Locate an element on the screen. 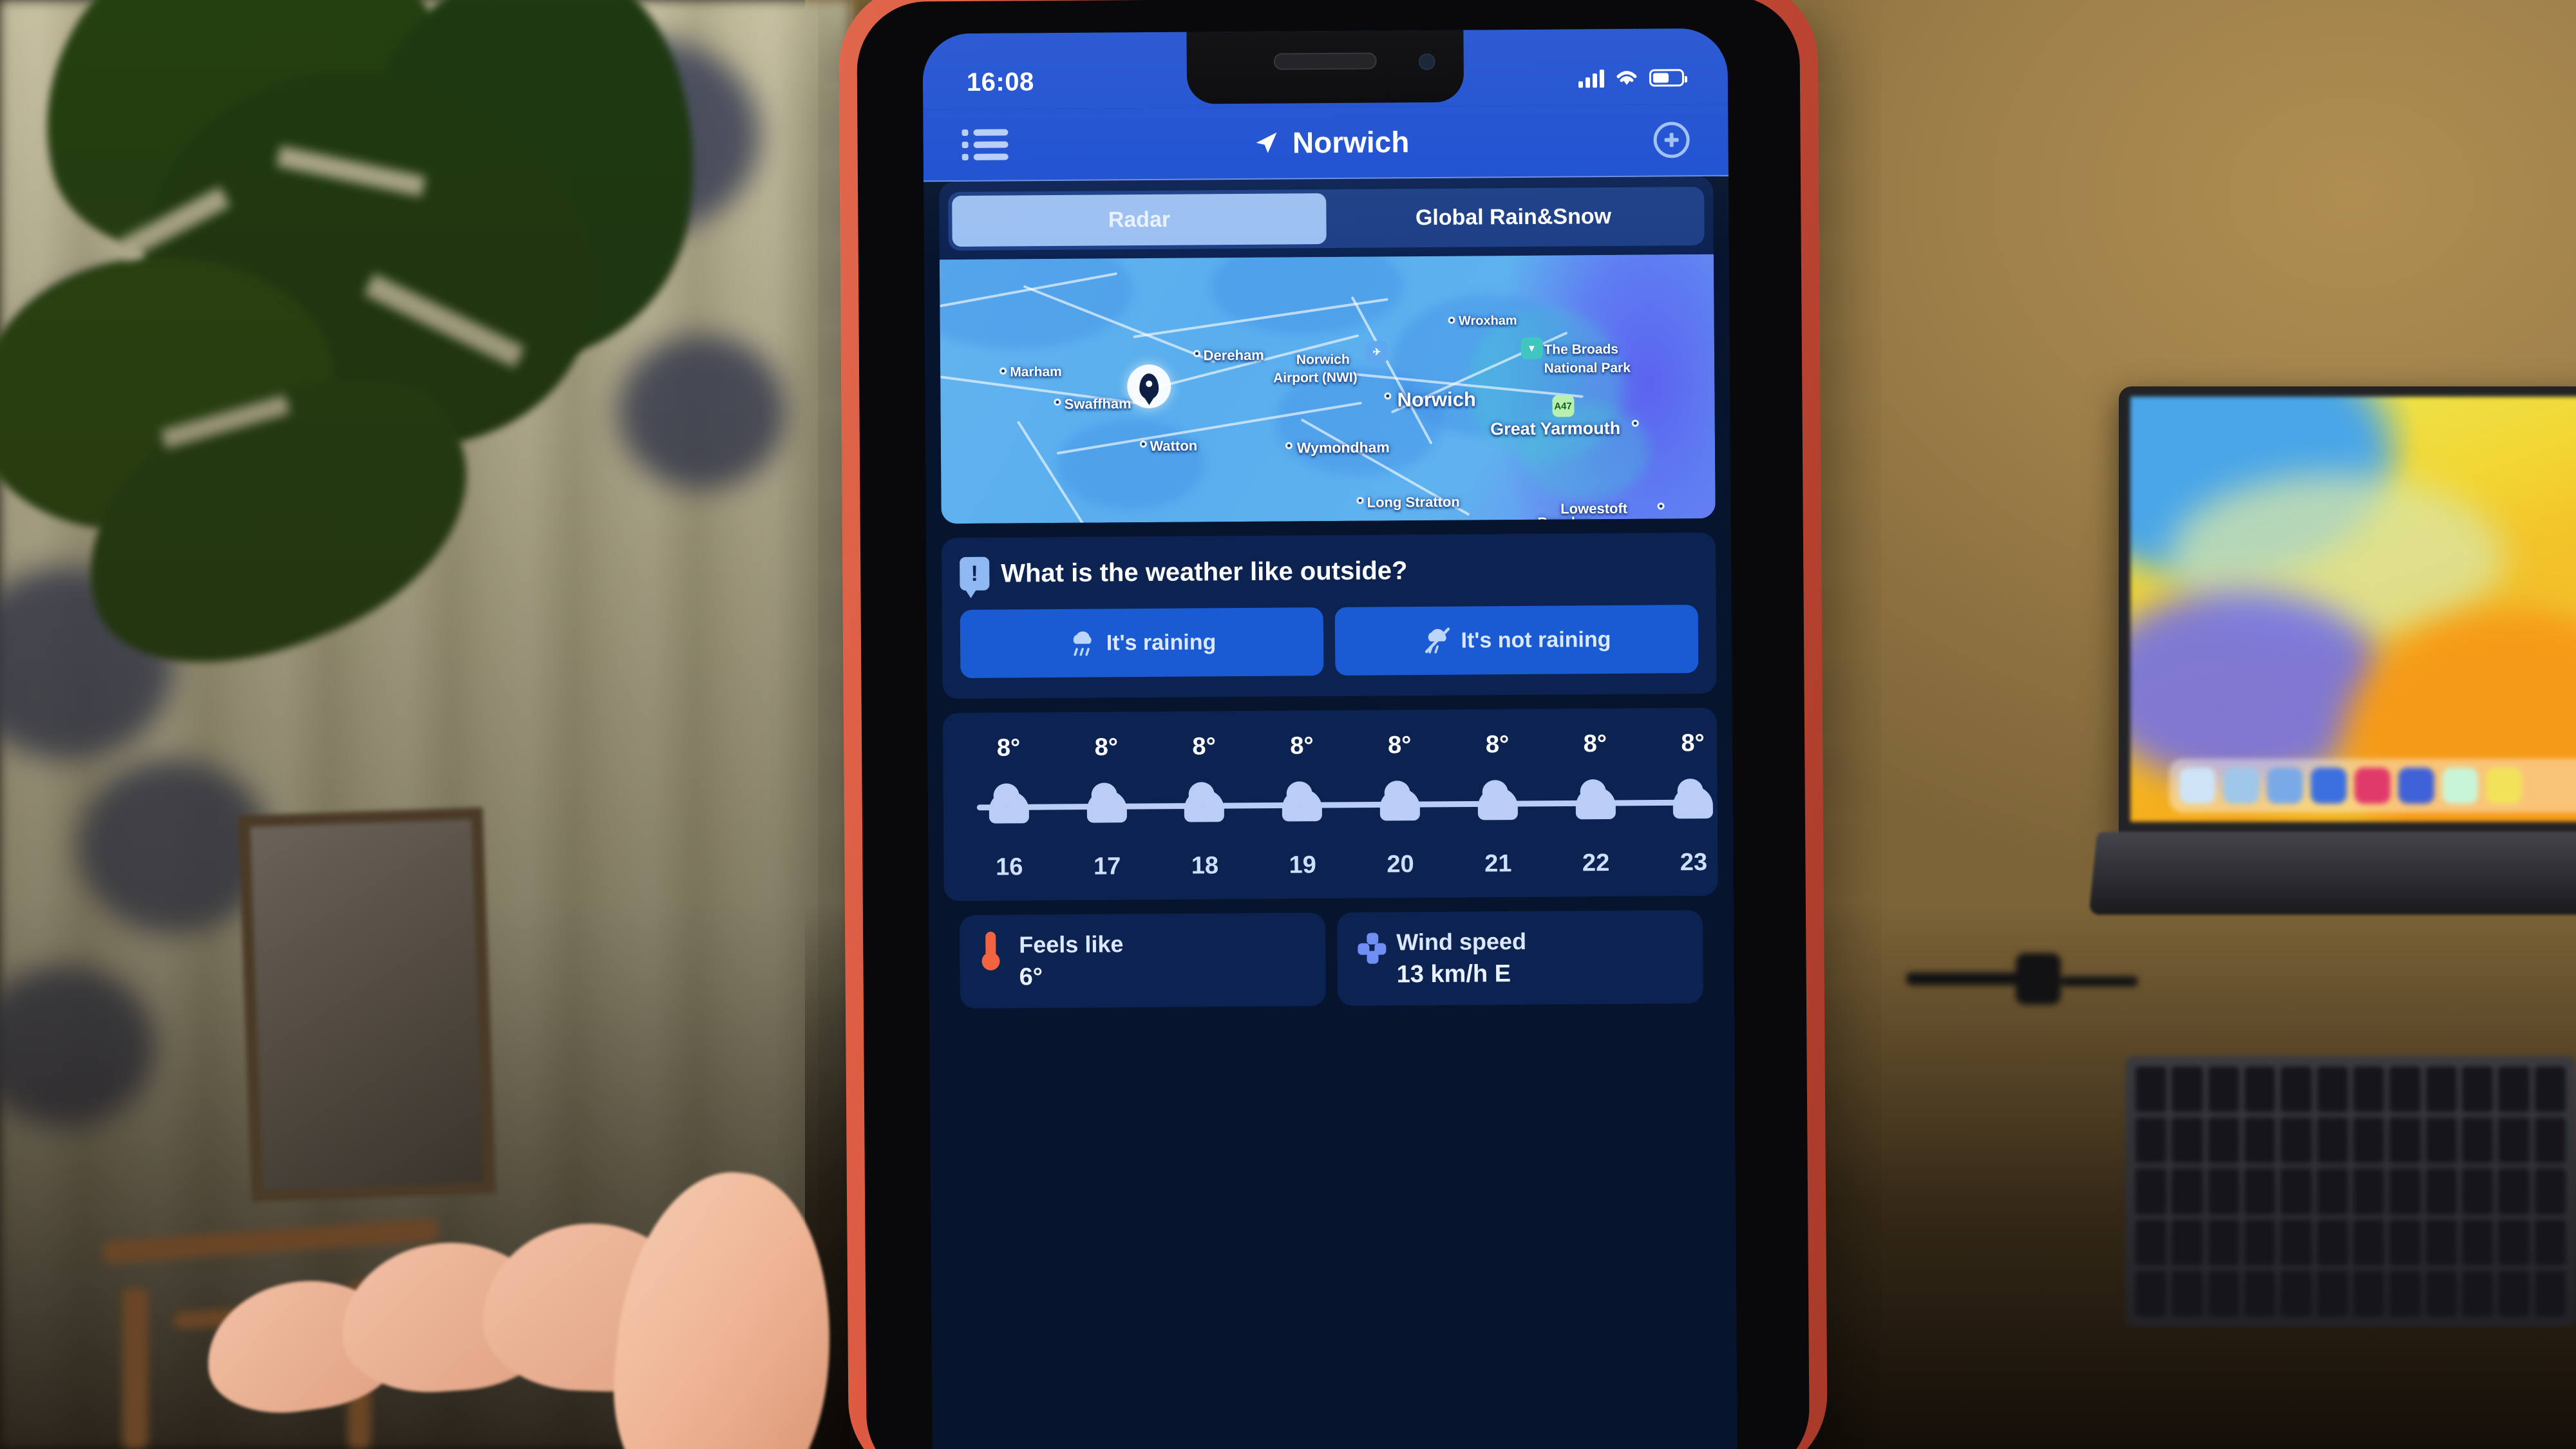 This screenshot has width=2576, height=1449. hourly-hour-cell: 17 is located at coordinates (1107, 867).